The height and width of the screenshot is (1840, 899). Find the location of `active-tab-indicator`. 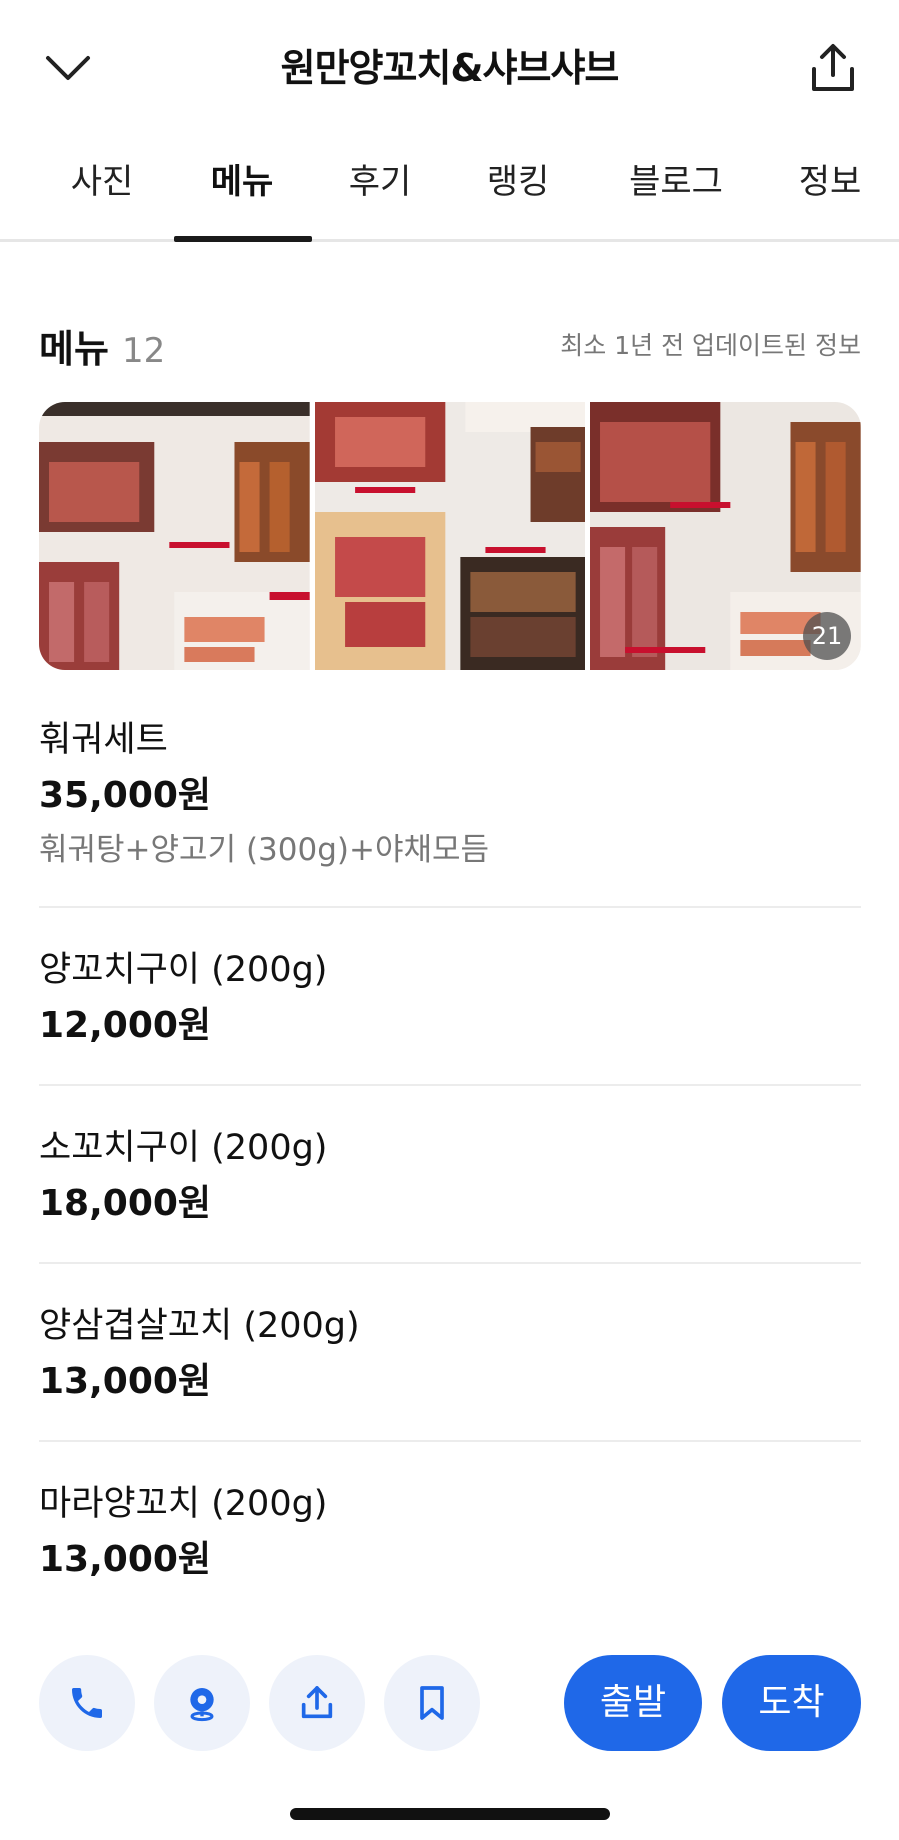

active-tab-indicator is located at coordinates (243, 239).